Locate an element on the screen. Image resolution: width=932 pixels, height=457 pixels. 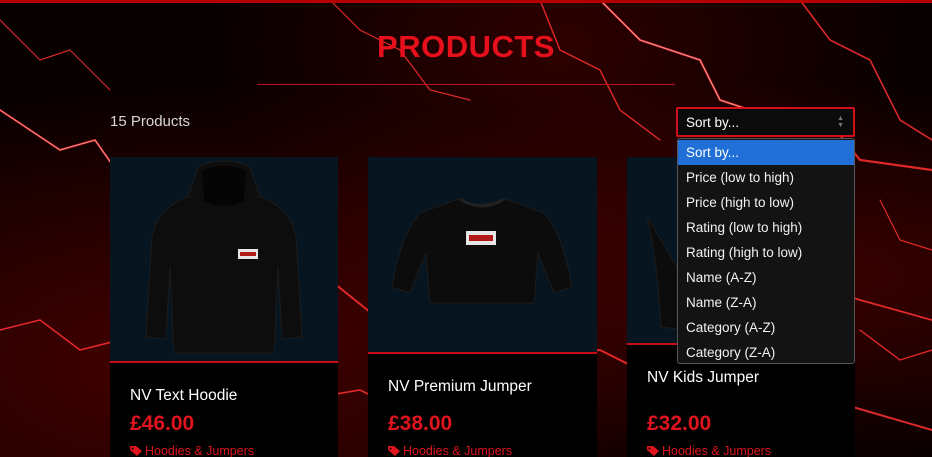
top-border is located at coordinates (466, 1).